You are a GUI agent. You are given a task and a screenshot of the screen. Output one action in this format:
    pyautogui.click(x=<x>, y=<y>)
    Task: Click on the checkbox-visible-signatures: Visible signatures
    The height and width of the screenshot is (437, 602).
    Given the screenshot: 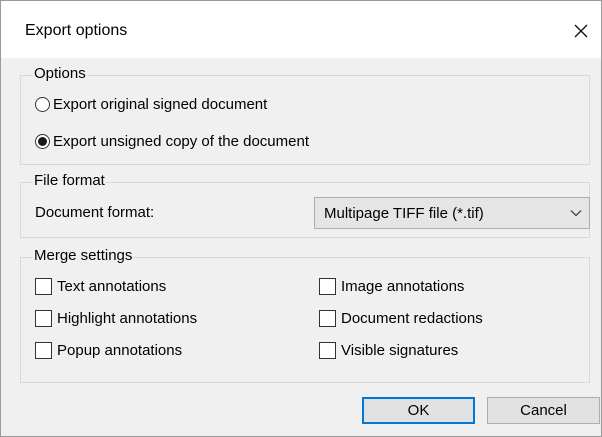 What is the action you would take?
    pyautogui.click(x=388, y=350)
    